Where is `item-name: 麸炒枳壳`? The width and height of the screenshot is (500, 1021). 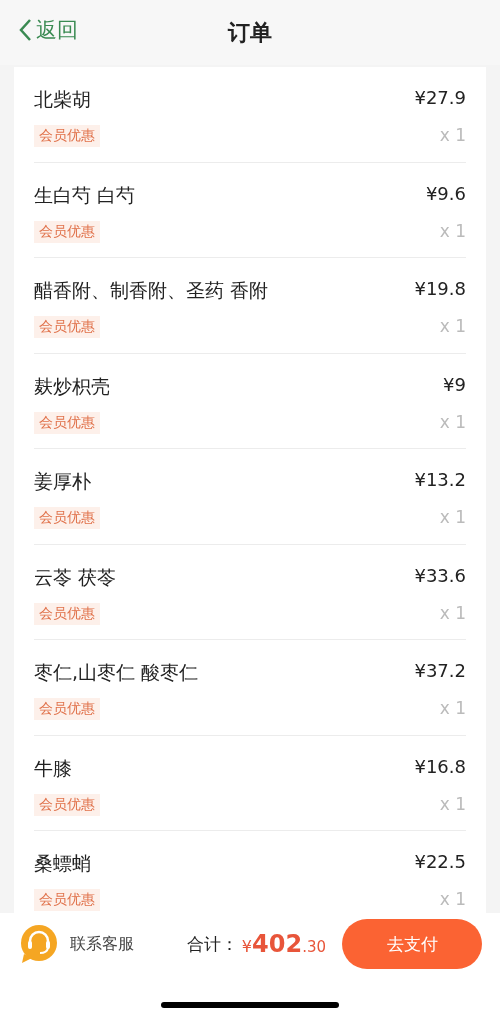 item-name: 麸炒枳壳 is located at coordinates (72, 386).